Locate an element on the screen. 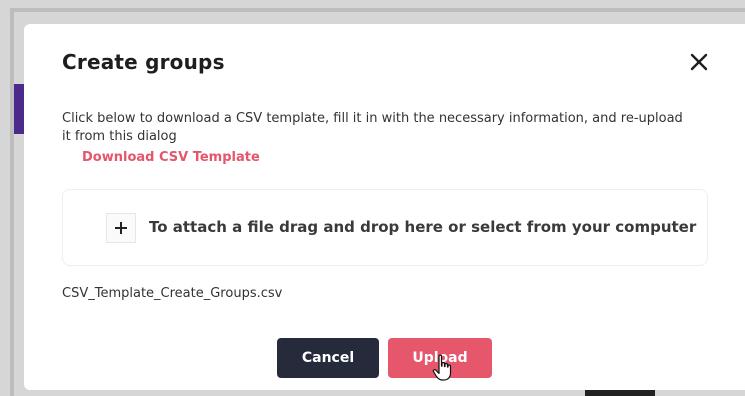  attached-file-name: CSV_Template_Create_Groups.csv is located at coordinates (172, 293).